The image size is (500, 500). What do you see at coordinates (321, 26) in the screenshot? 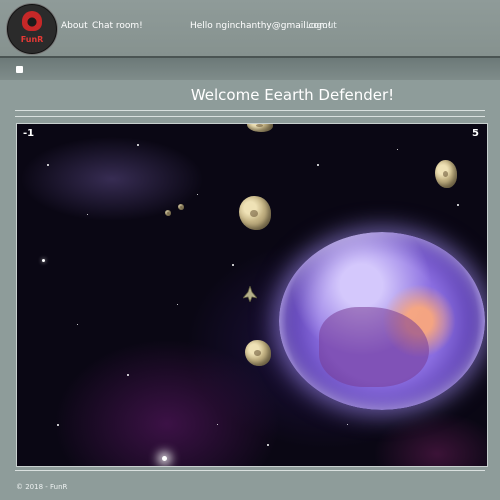
I see `logout-link: Logout` at bounding box center [321, 26].